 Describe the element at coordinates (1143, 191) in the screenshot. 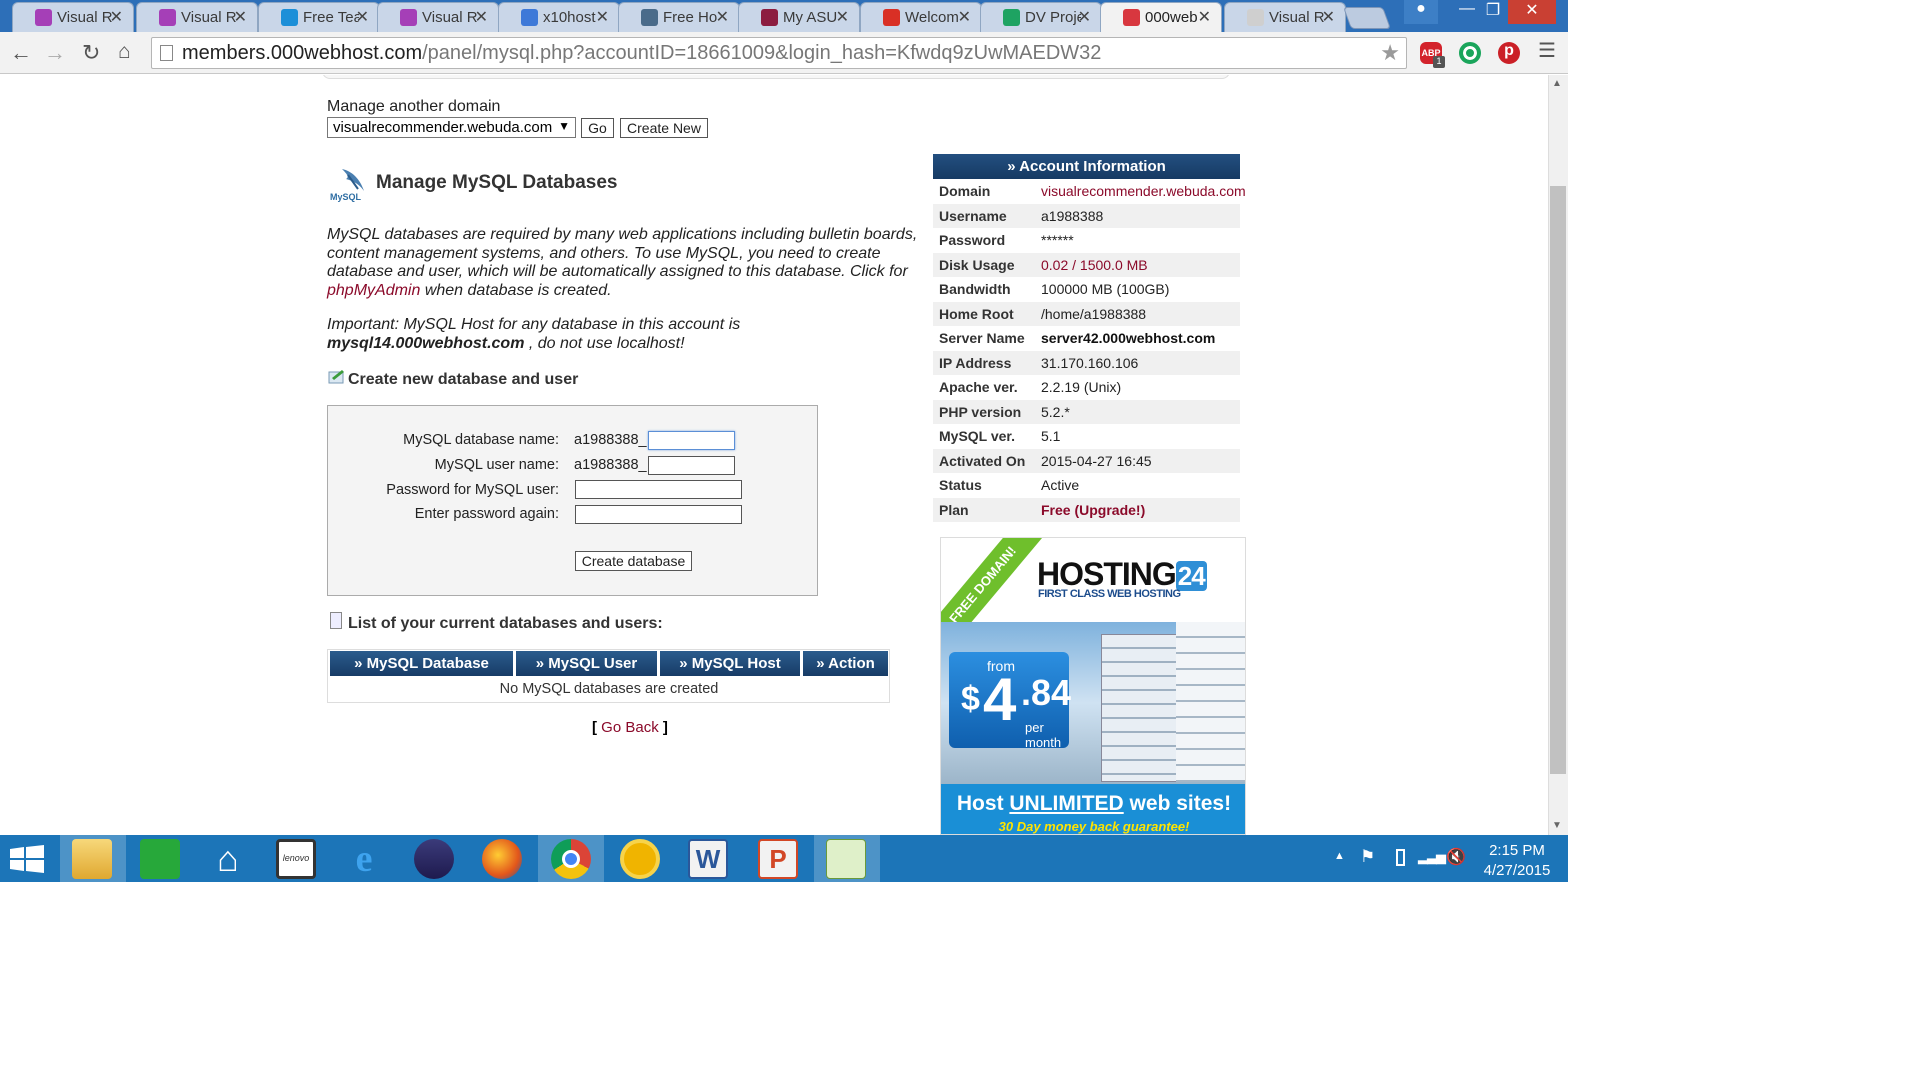

I see `account-info-value: visualrecommender.webuda.com` at that location.